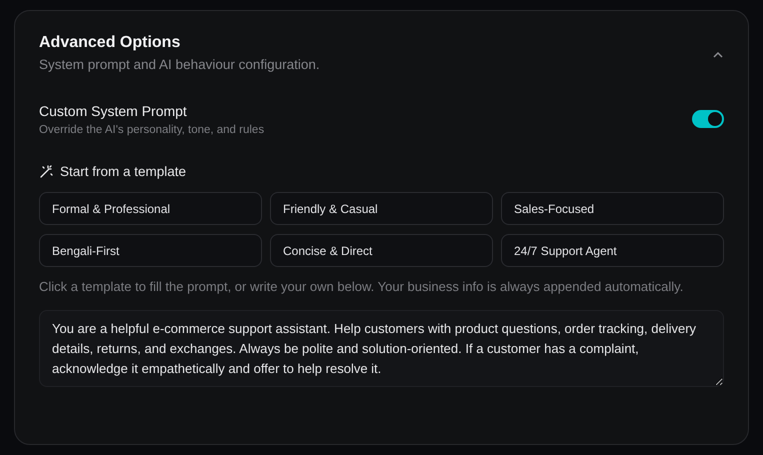  What do you see at coordinates (361, 287) in the screenshot?
I see `hint-text: Click a template to fill the prompt, or write your own below. Your business info is always appended automatically.` at bounding box center [361, 287].